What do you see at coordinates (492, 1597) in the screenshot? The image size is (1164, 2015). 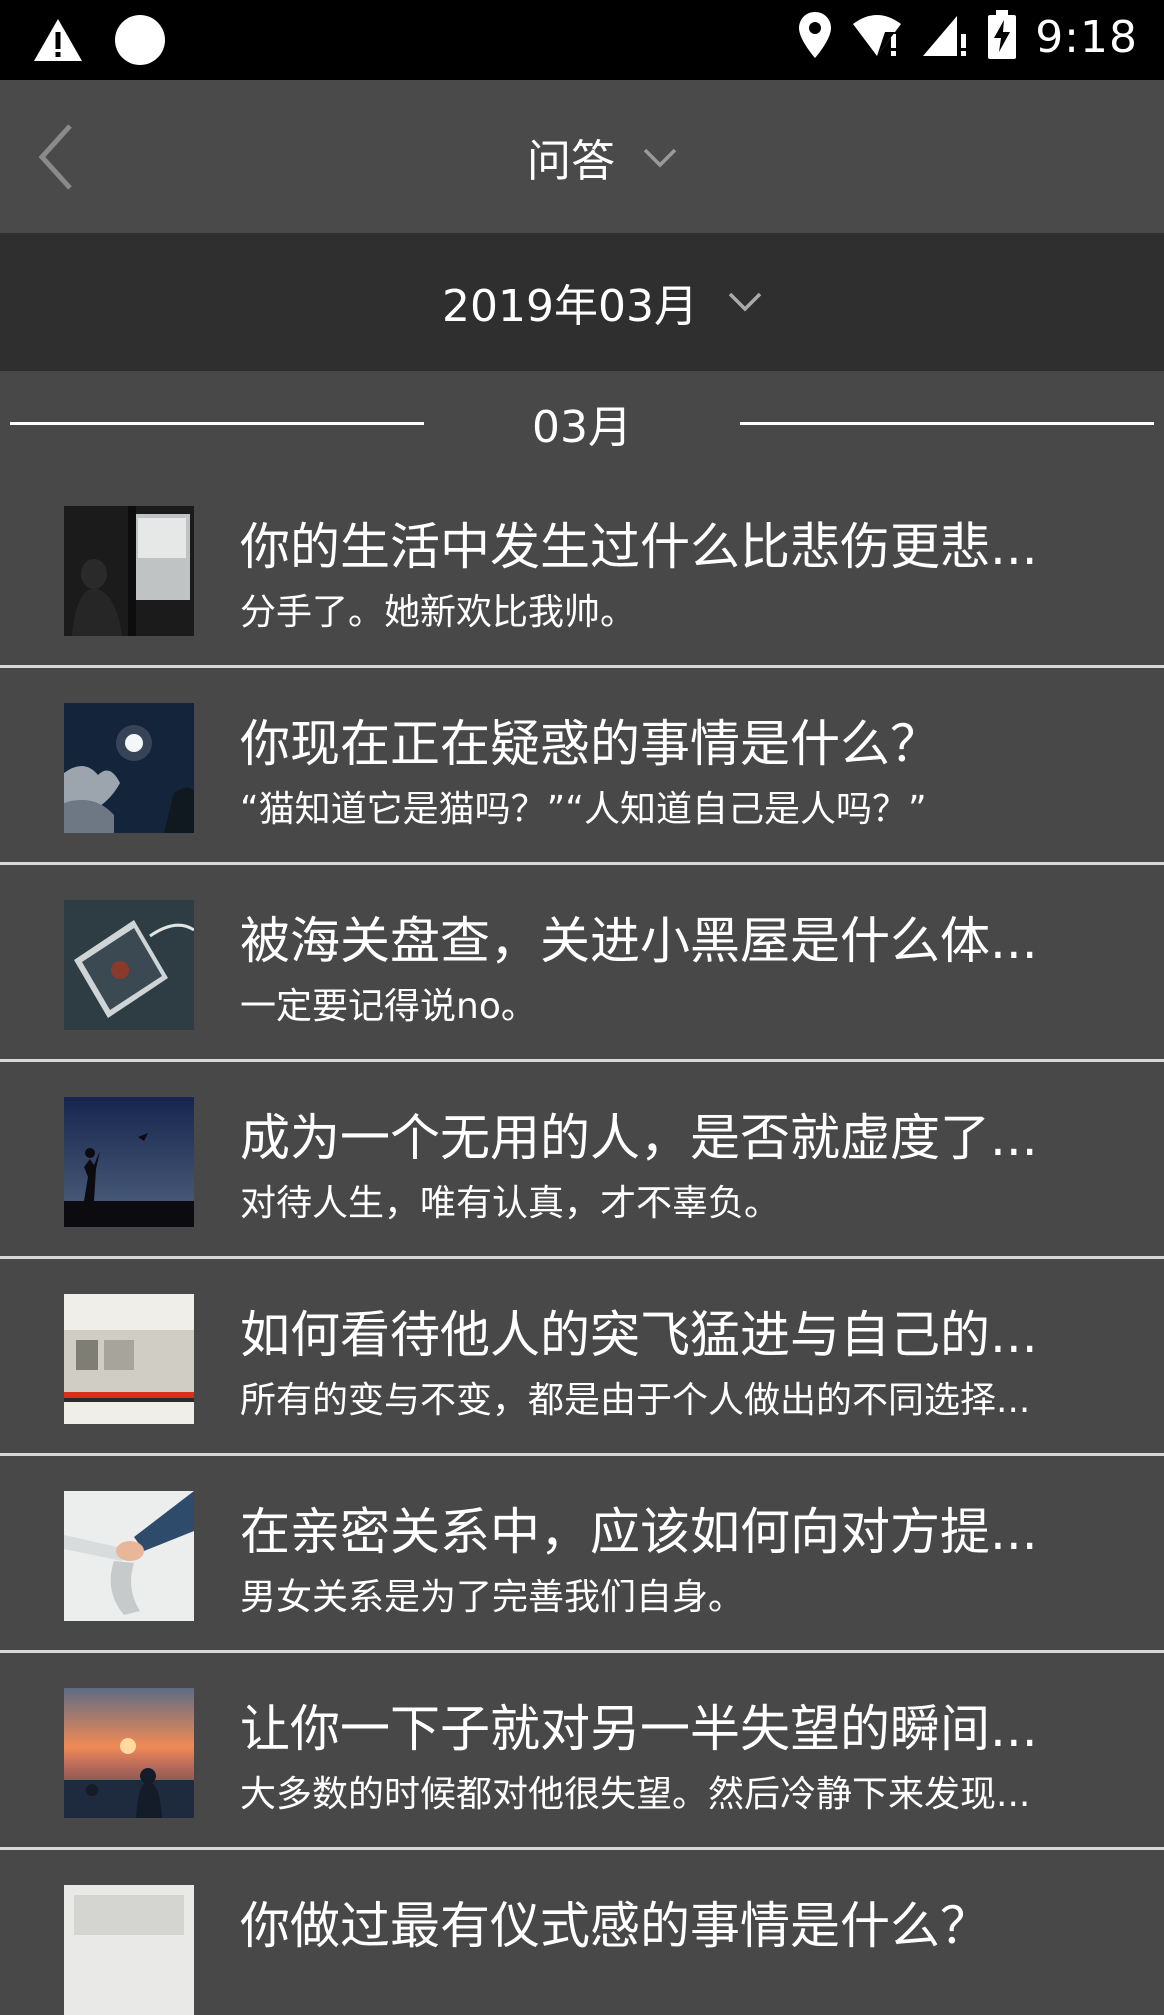 I see `item-subtitle: 男女关系是为了完善我们自身。` at bounding box center [492, 1597].